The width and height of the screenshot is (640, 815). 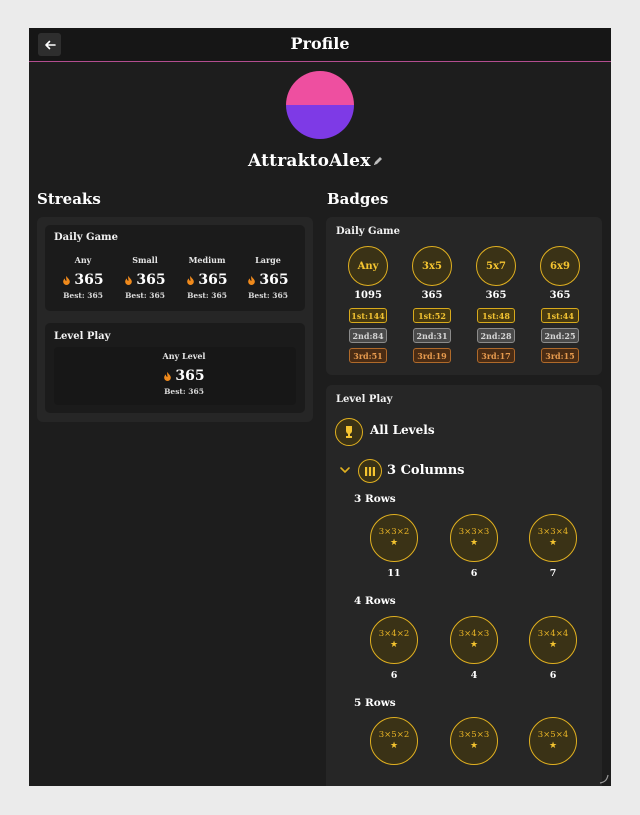 What do you see at coordinates (375, 601) in the screenshot?
I see `row-title: 4 Rows` at bounding box center [375, 601].